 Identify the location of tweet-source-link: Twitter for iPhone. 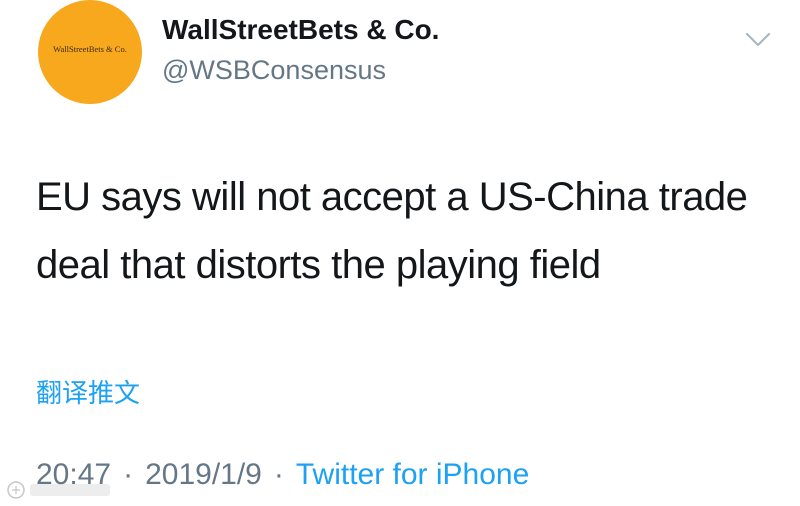
(412, 475).